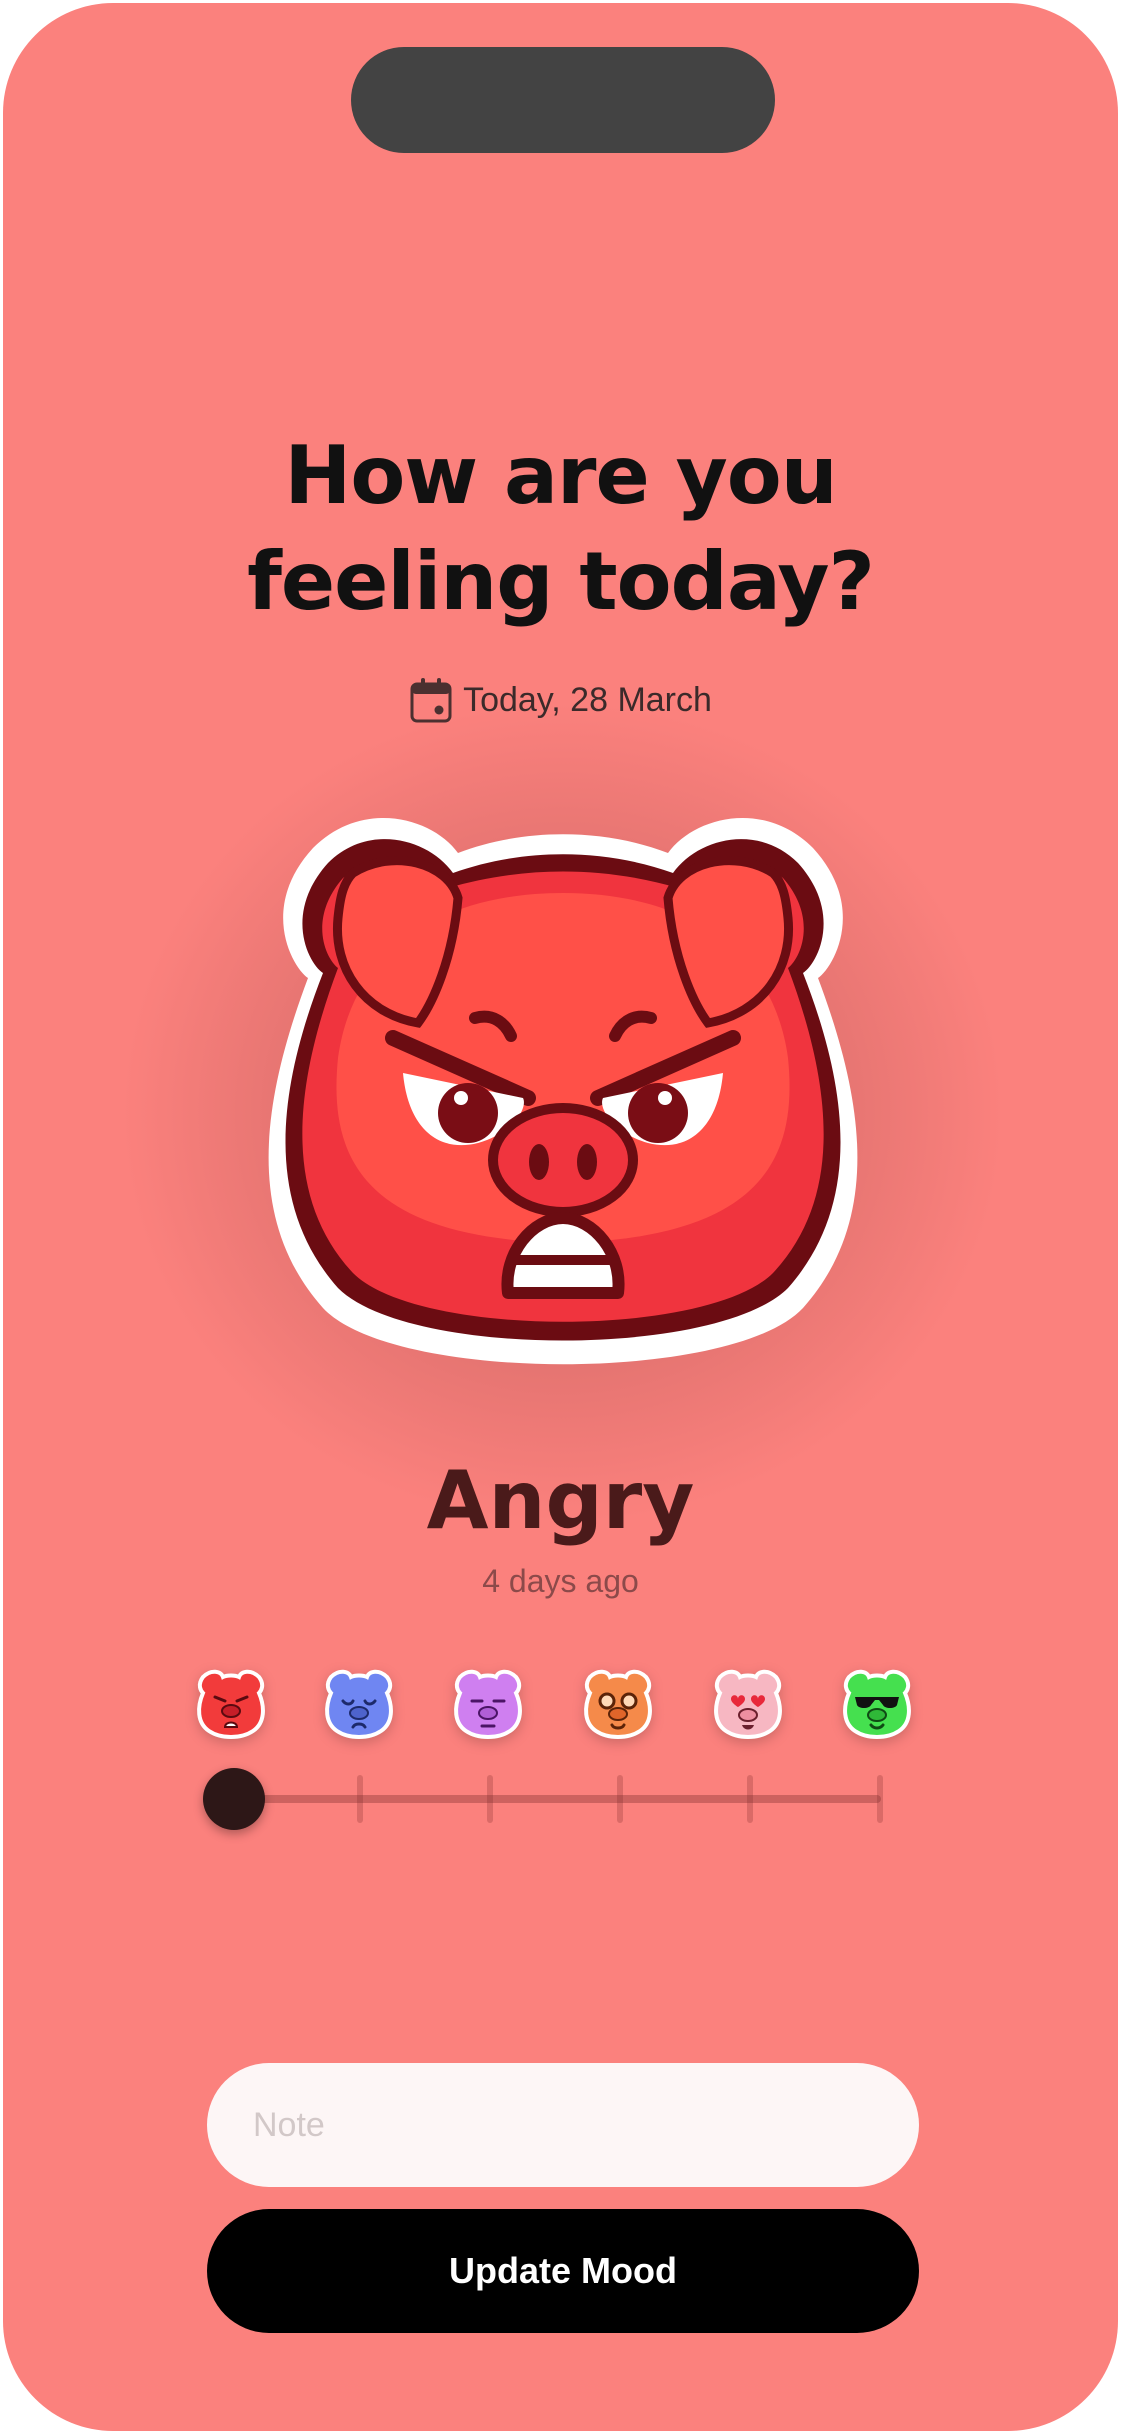 The height and width of the screenshot is (2434, 1121). Describe the element at coordinates (563, 2271) in the screenshot. I see `update-mood-button: Update Mood` at that location.